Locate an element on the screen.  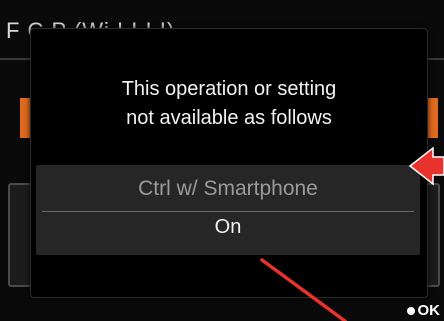
setting-value: On is located at coordinates (228, 227).